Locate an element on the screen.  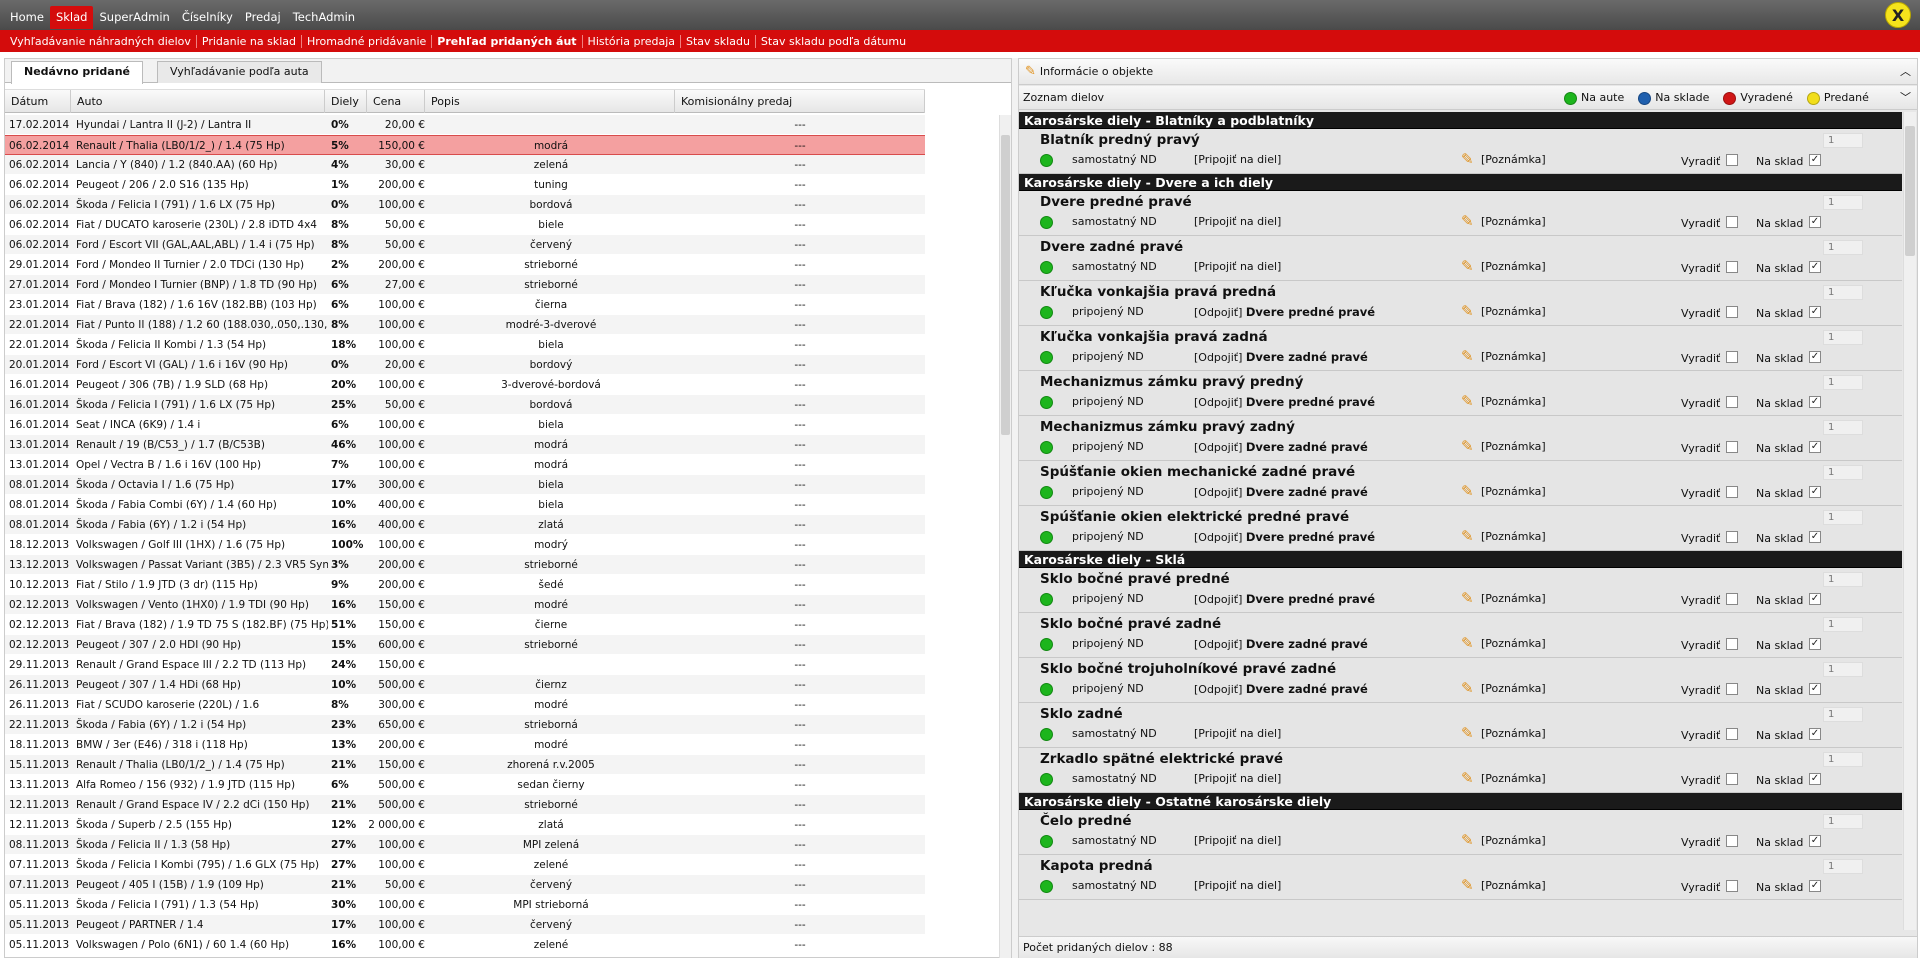
top-menu-item: Číselníky is located at coordinates (207, 17).